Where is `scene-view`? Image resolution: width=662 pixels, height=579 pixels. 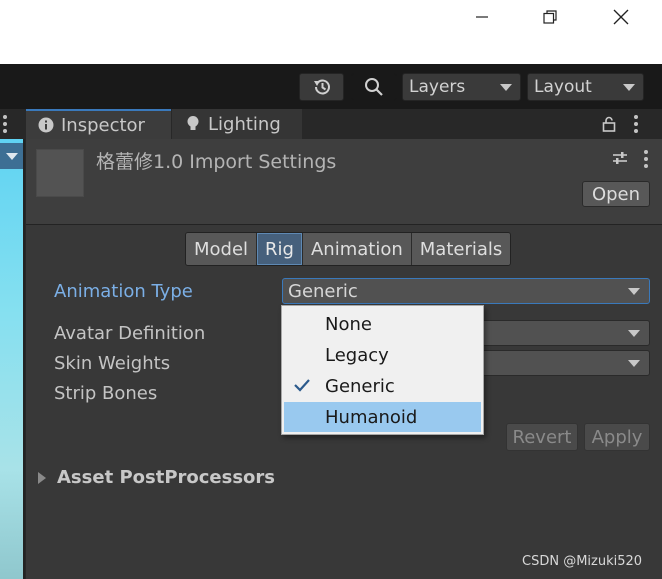
scene-view is located at coordinates (11, 359).